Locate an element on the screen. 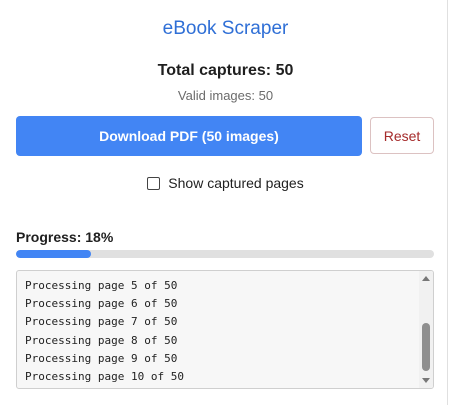  log-line: Processing page 10 of 50 is located at coordinates (104, 377).